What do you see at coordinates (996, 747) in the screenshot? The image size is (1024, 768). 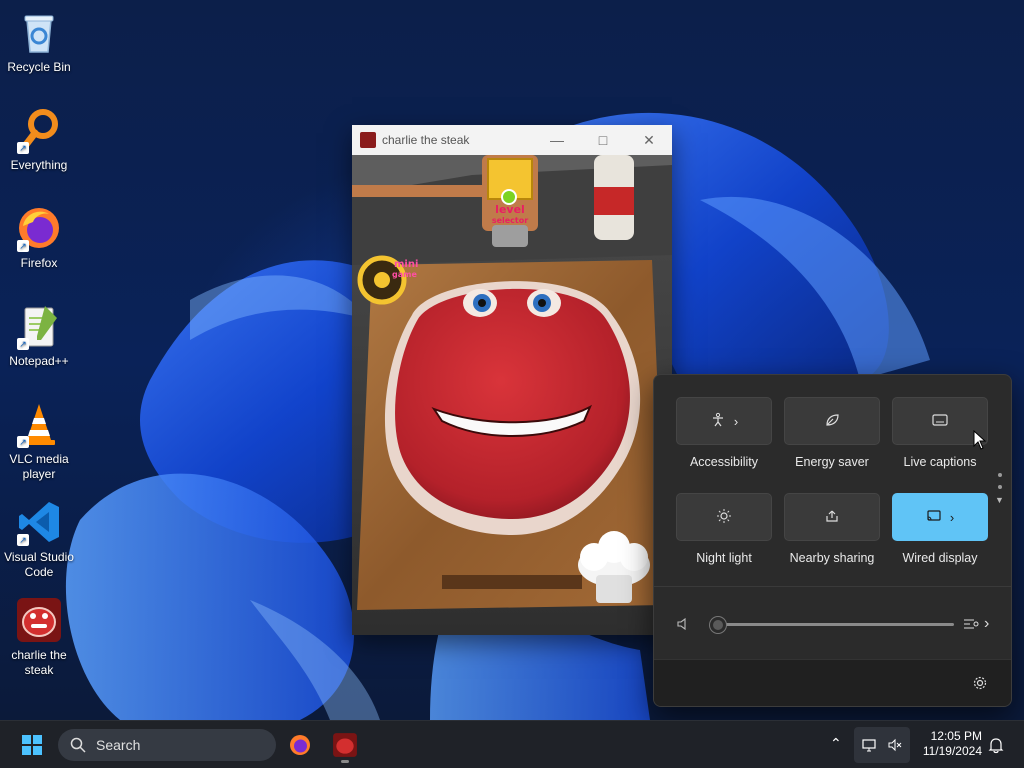 I see `bell-icon` at bounding box center [996, 747].